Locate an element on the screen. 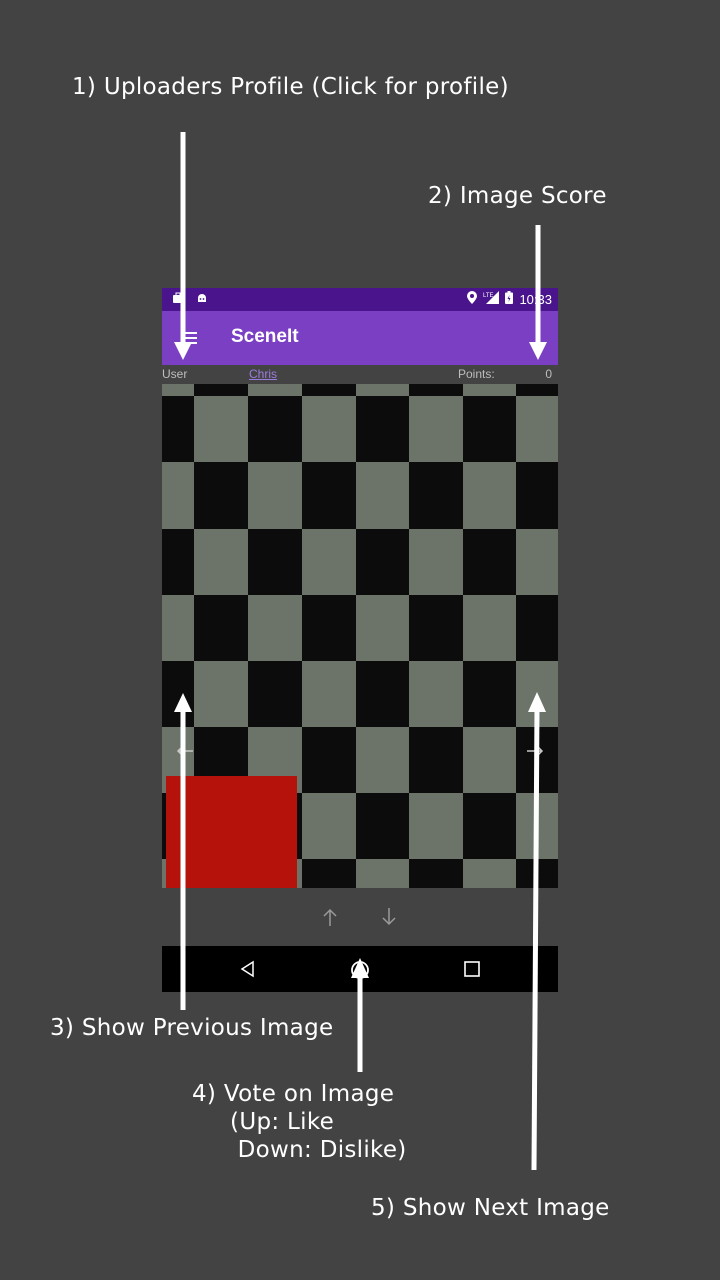 The image size is (720, 1280). back-icon is located at coordinates (248, 969).